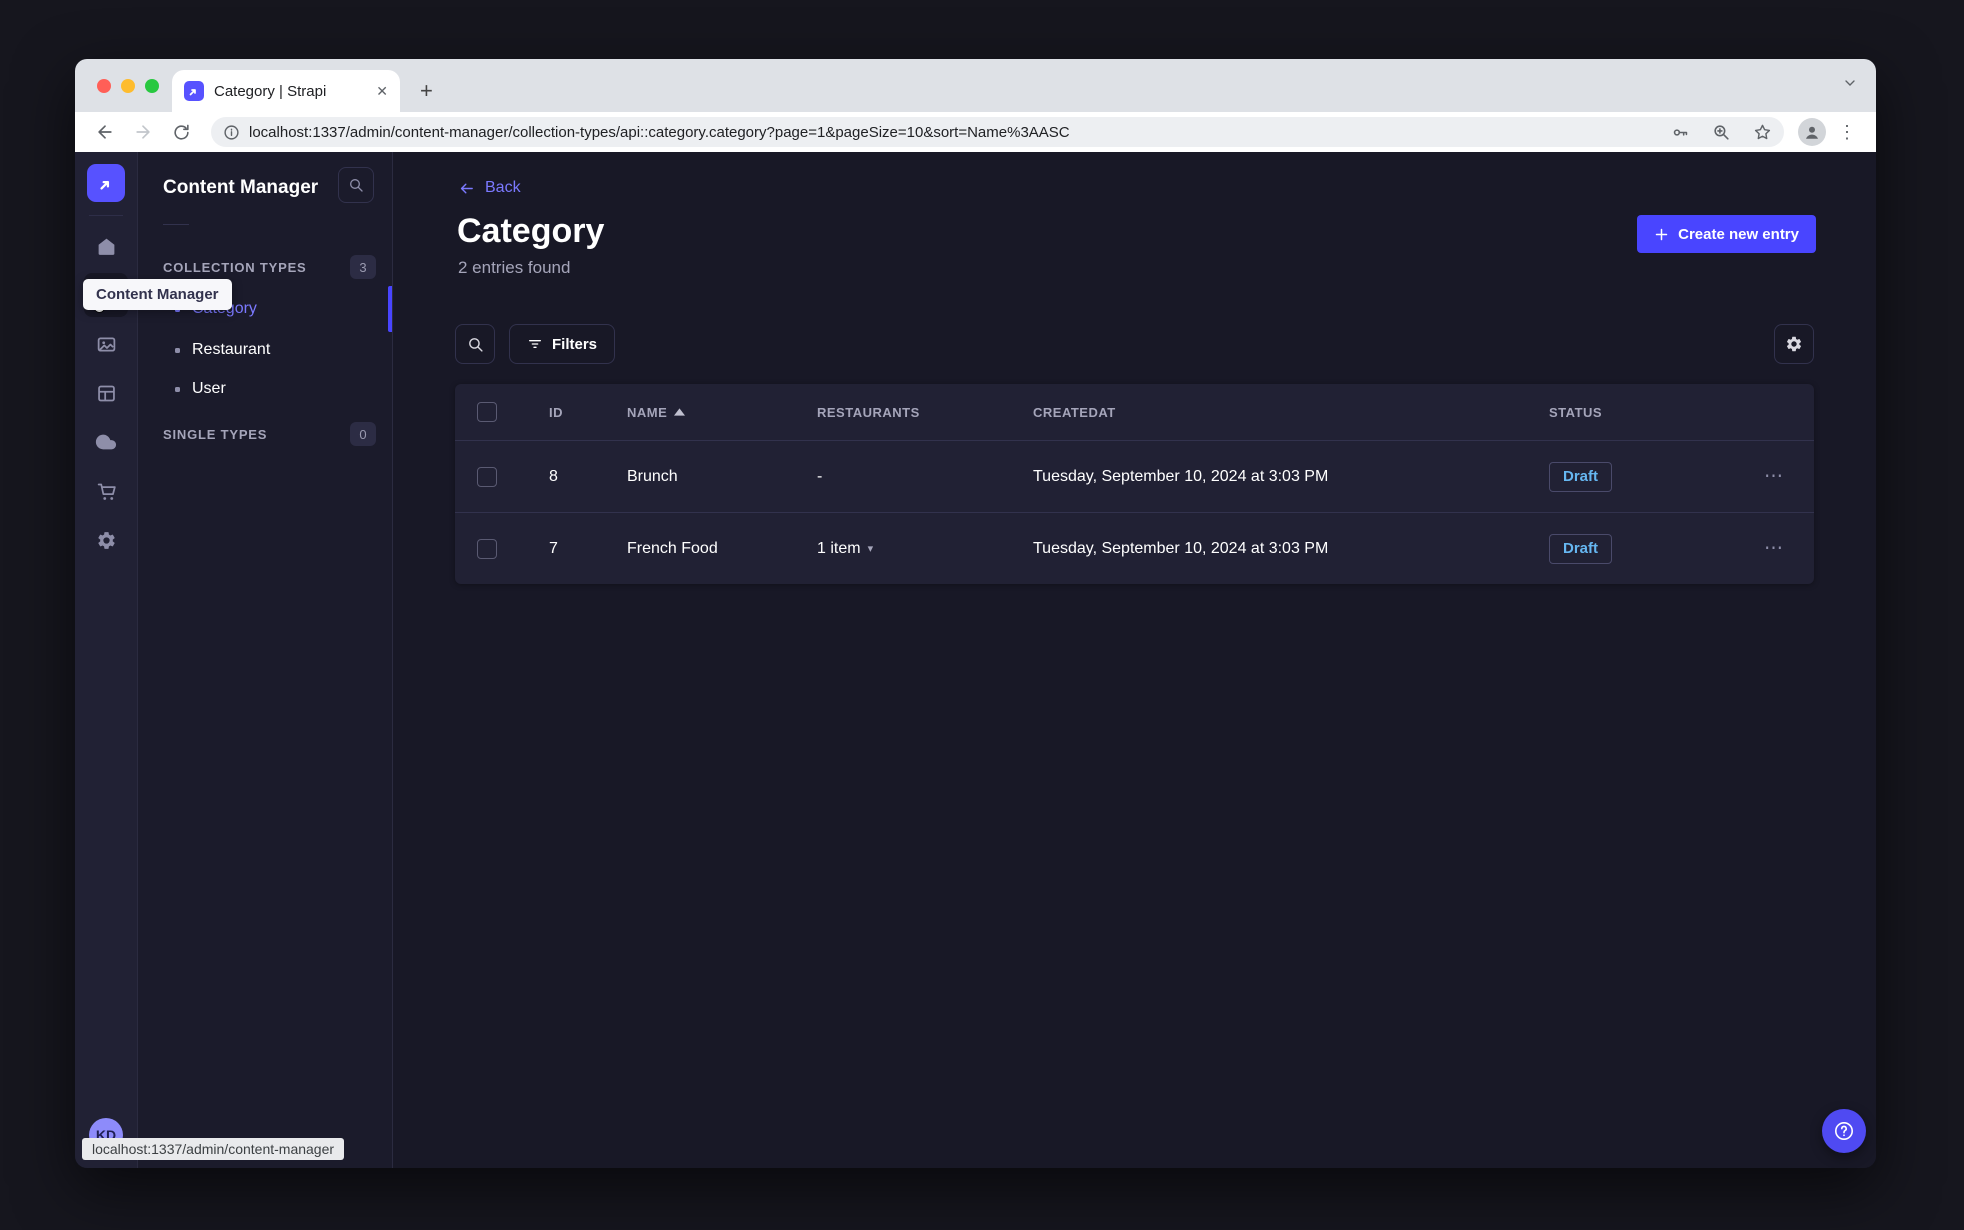  What do you see at coordinates (106, 393) in the screenshot?
I see `nav-content-type-builder-button` at bounding box center [106, 393].